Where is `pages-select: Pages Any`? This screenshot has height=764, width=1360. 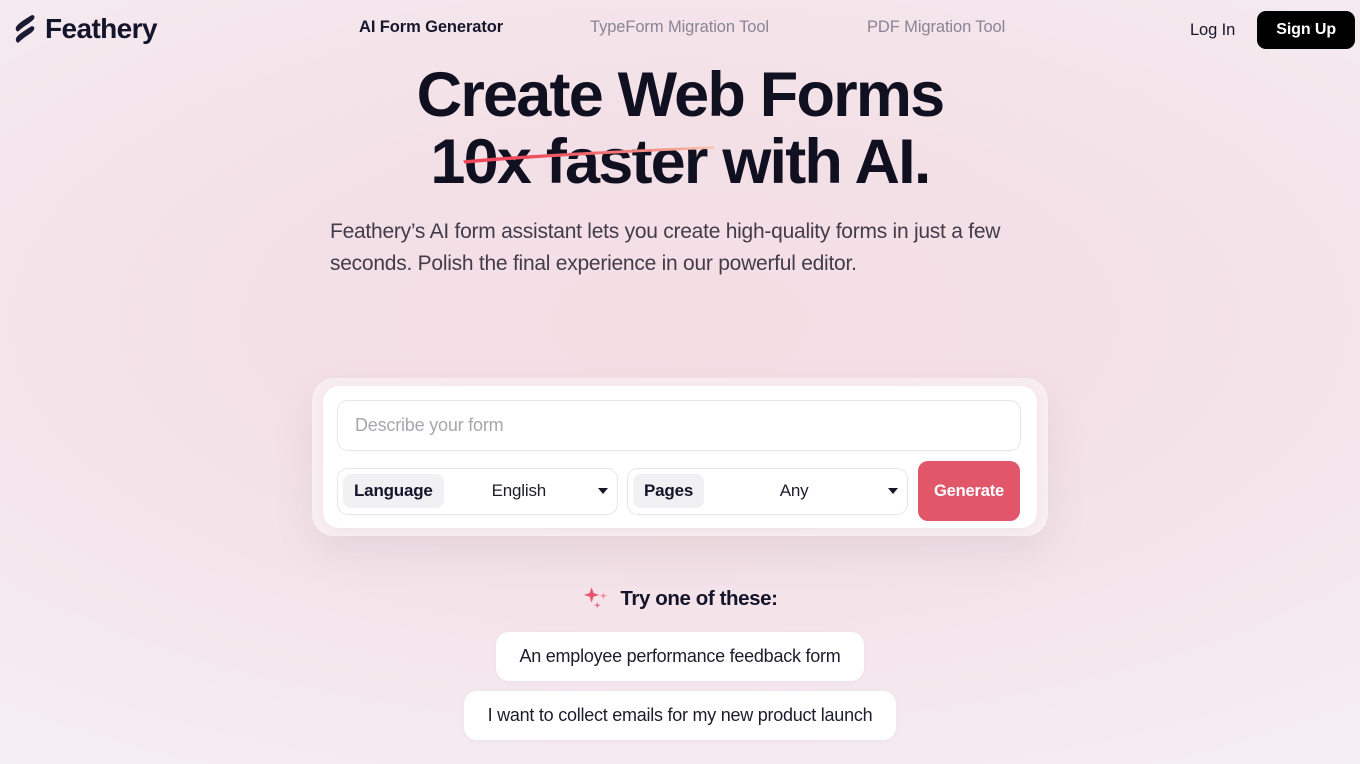
pages-select: Pages Any is located at coordinates (767, 491).